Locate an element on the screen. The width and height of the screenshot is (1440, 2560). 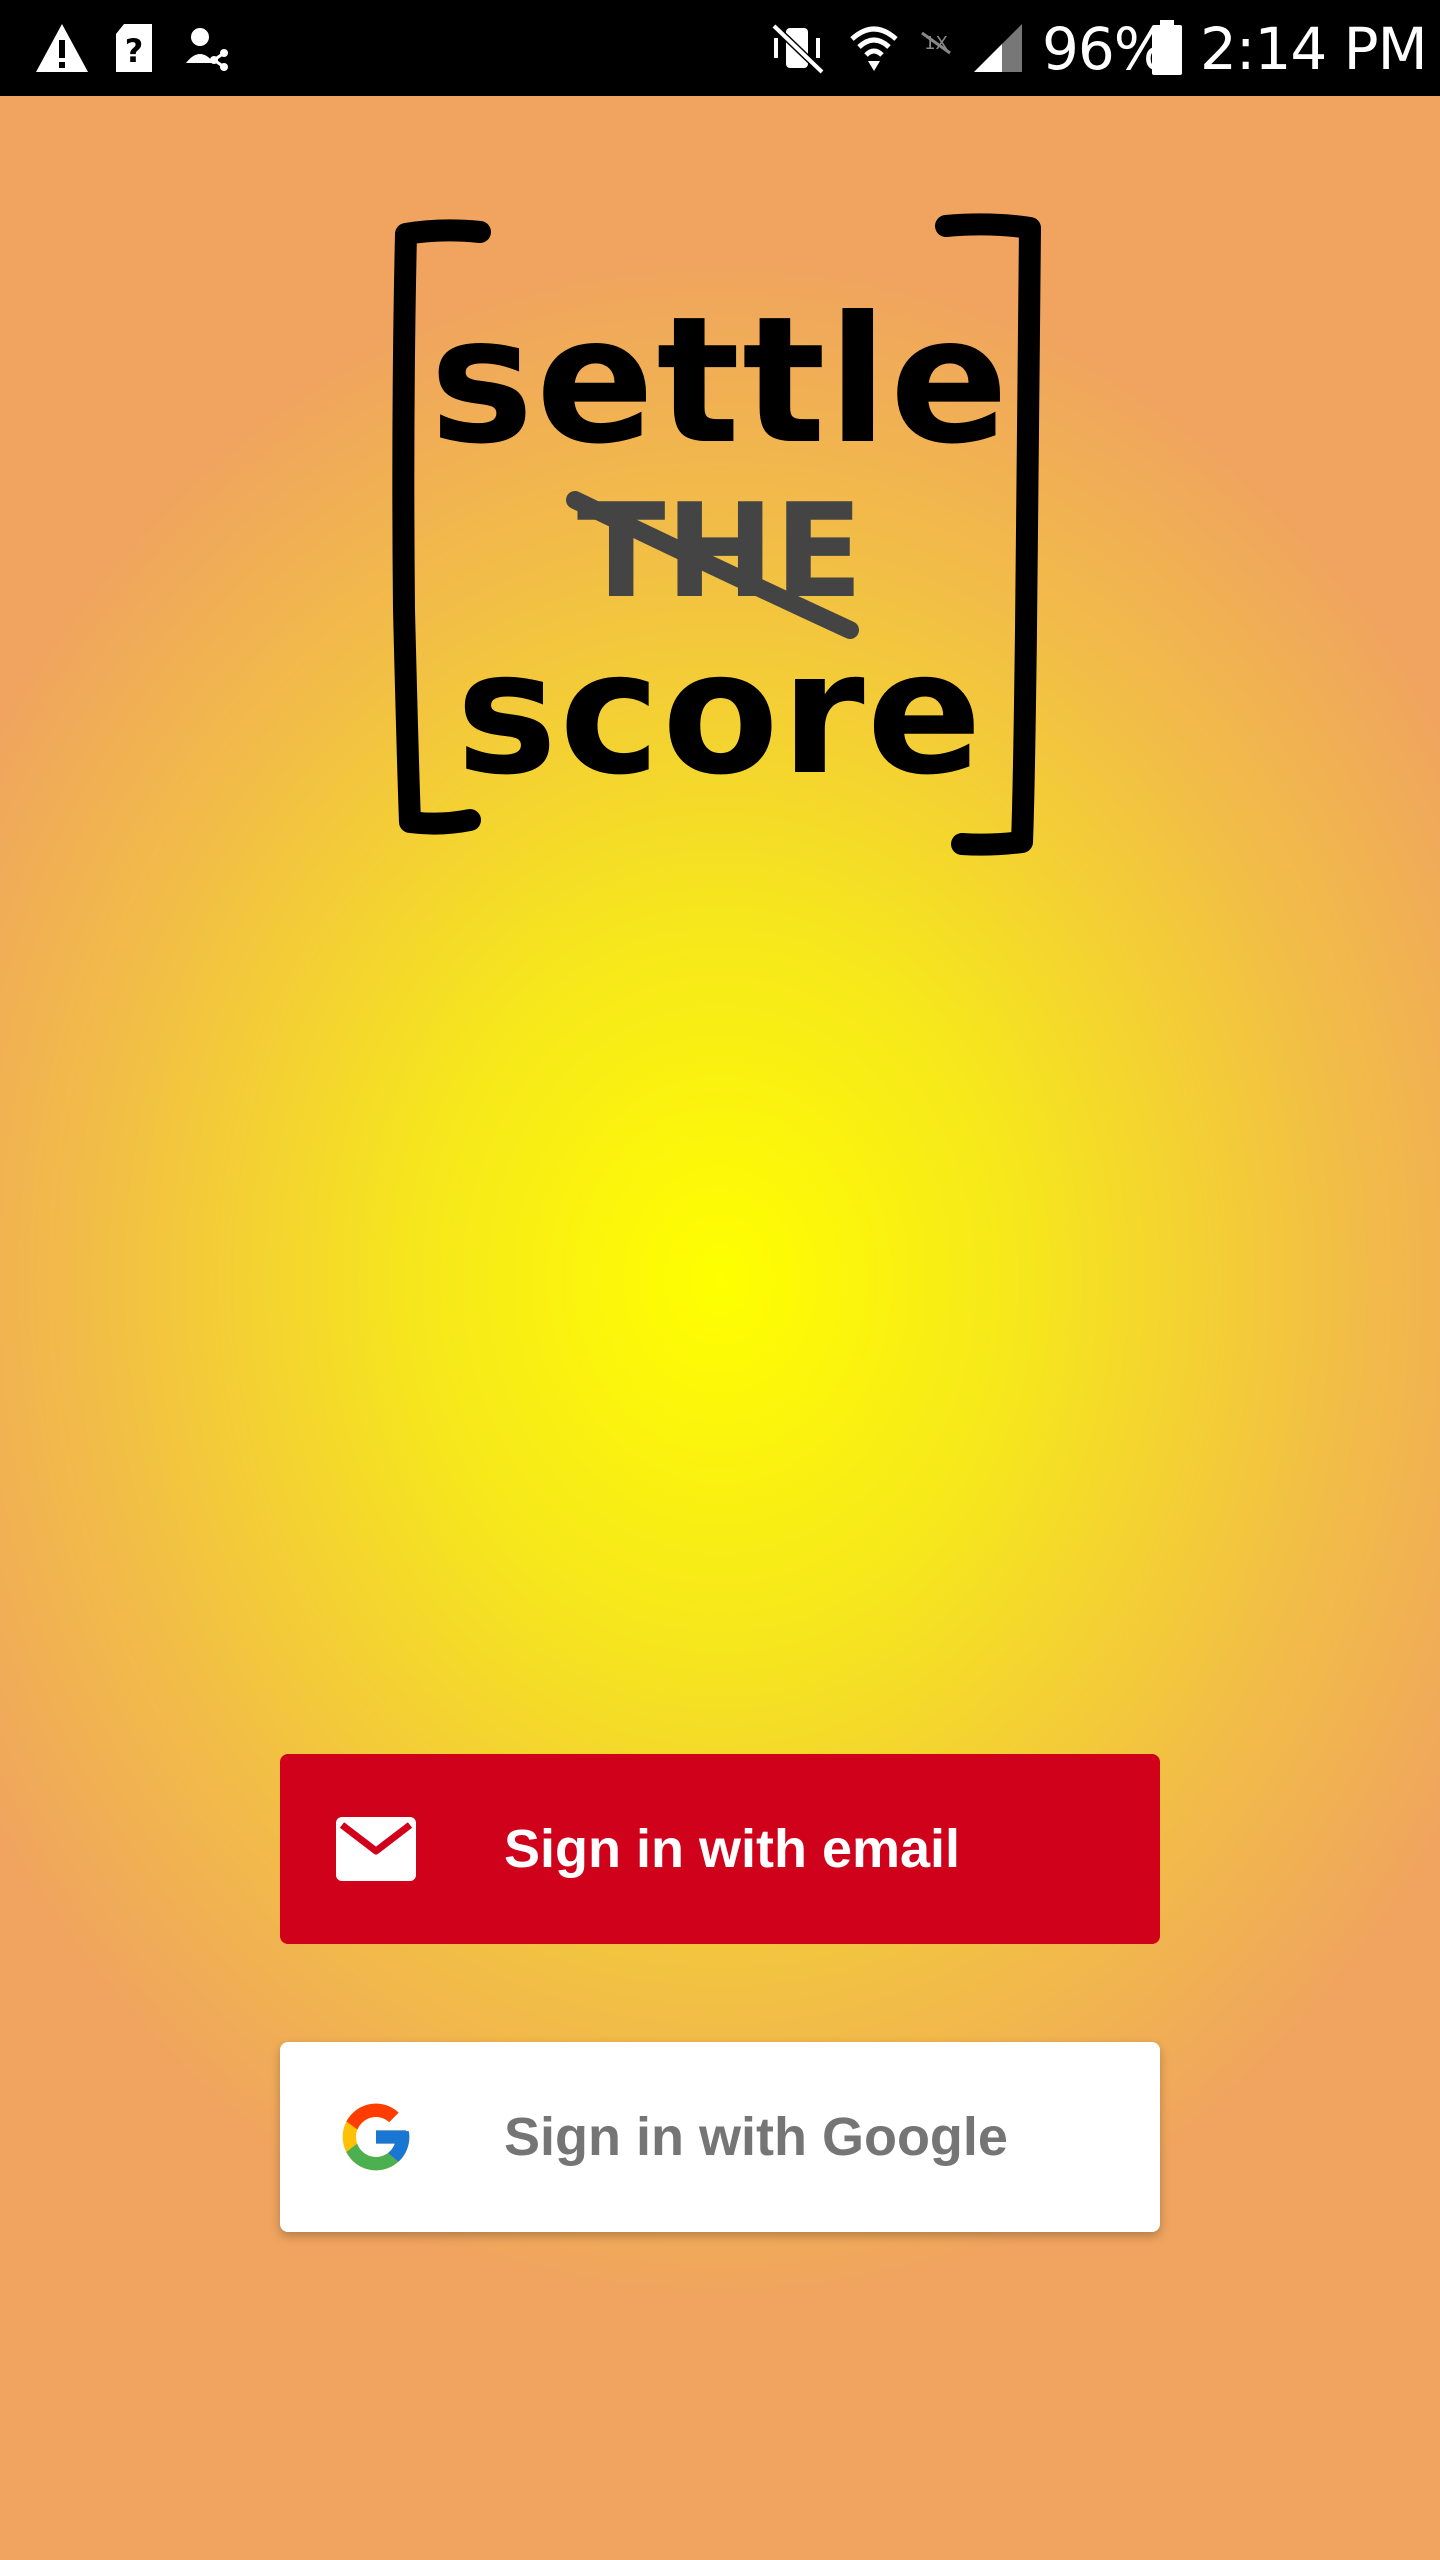
sign-in-google-button: Sign in with Google is located at coordinates (720, 2137).